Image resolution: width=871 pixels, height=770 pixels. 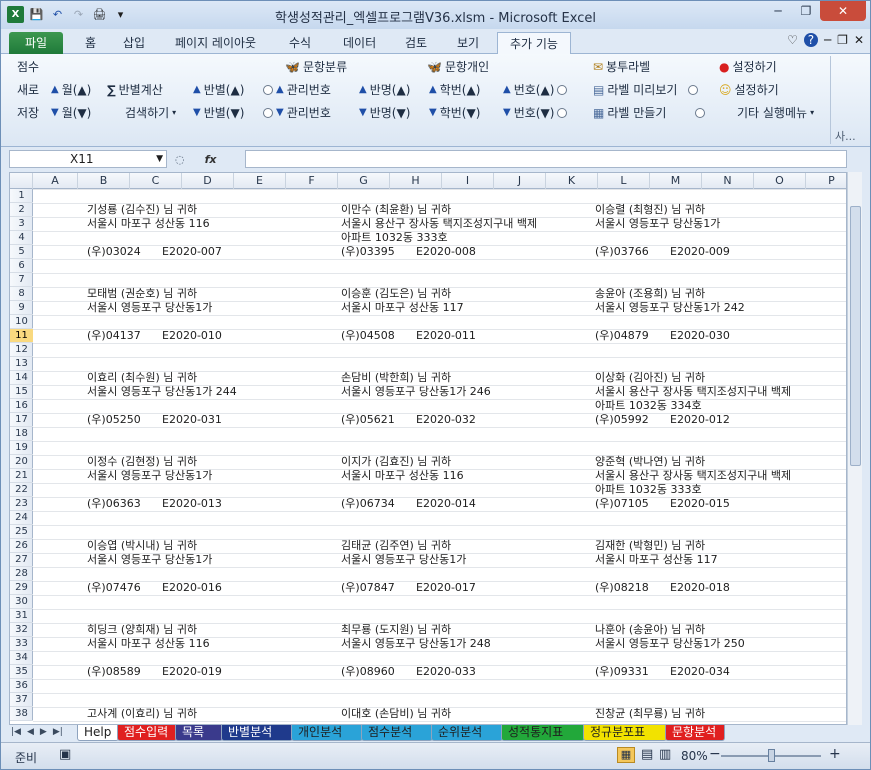 What do you see at coordinates (21, 378) in the screenshot?
I see `row-header: 14` at bounding box center [21, 378].